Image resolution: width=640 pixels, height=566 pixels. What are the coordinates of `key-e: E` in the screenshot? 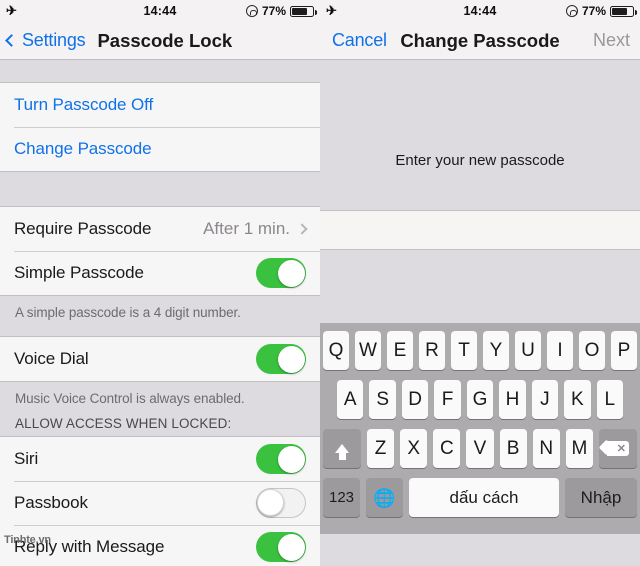 It's located at (400, 350).